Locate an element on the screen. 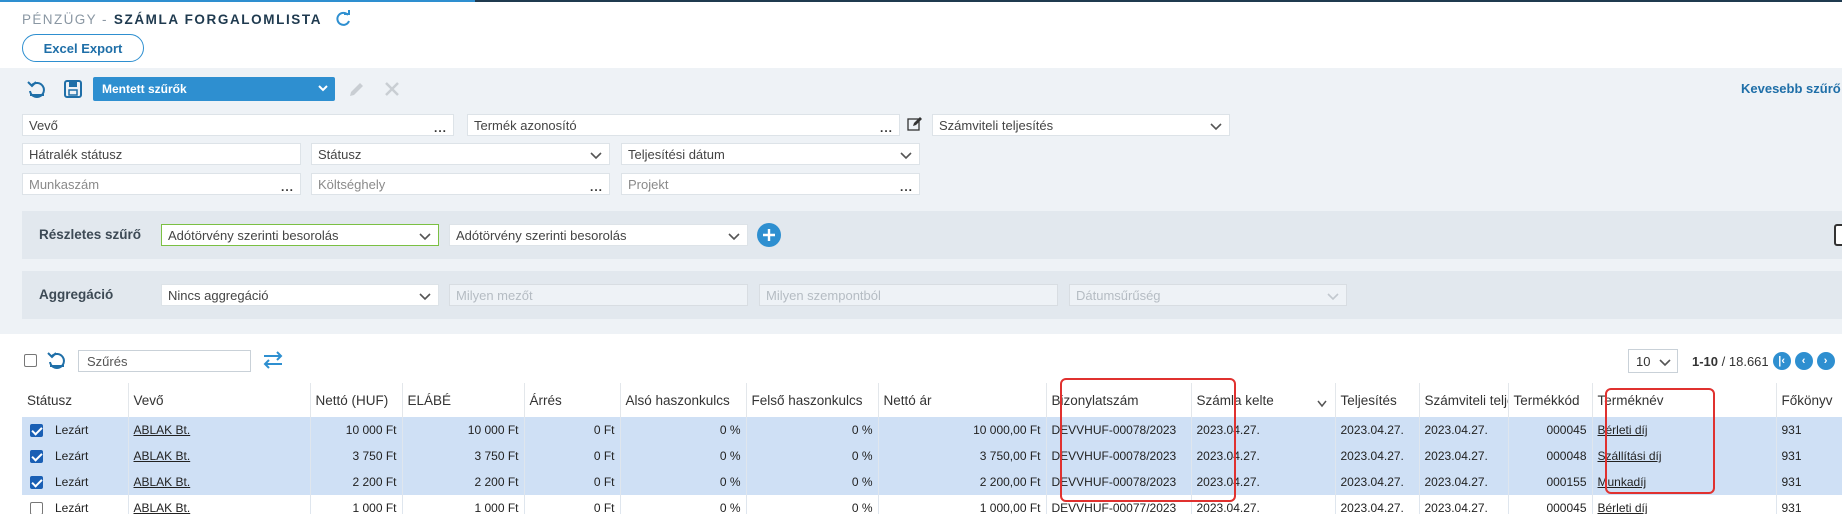  column-header-margin: Árrés is located at coordinates (572, 400).